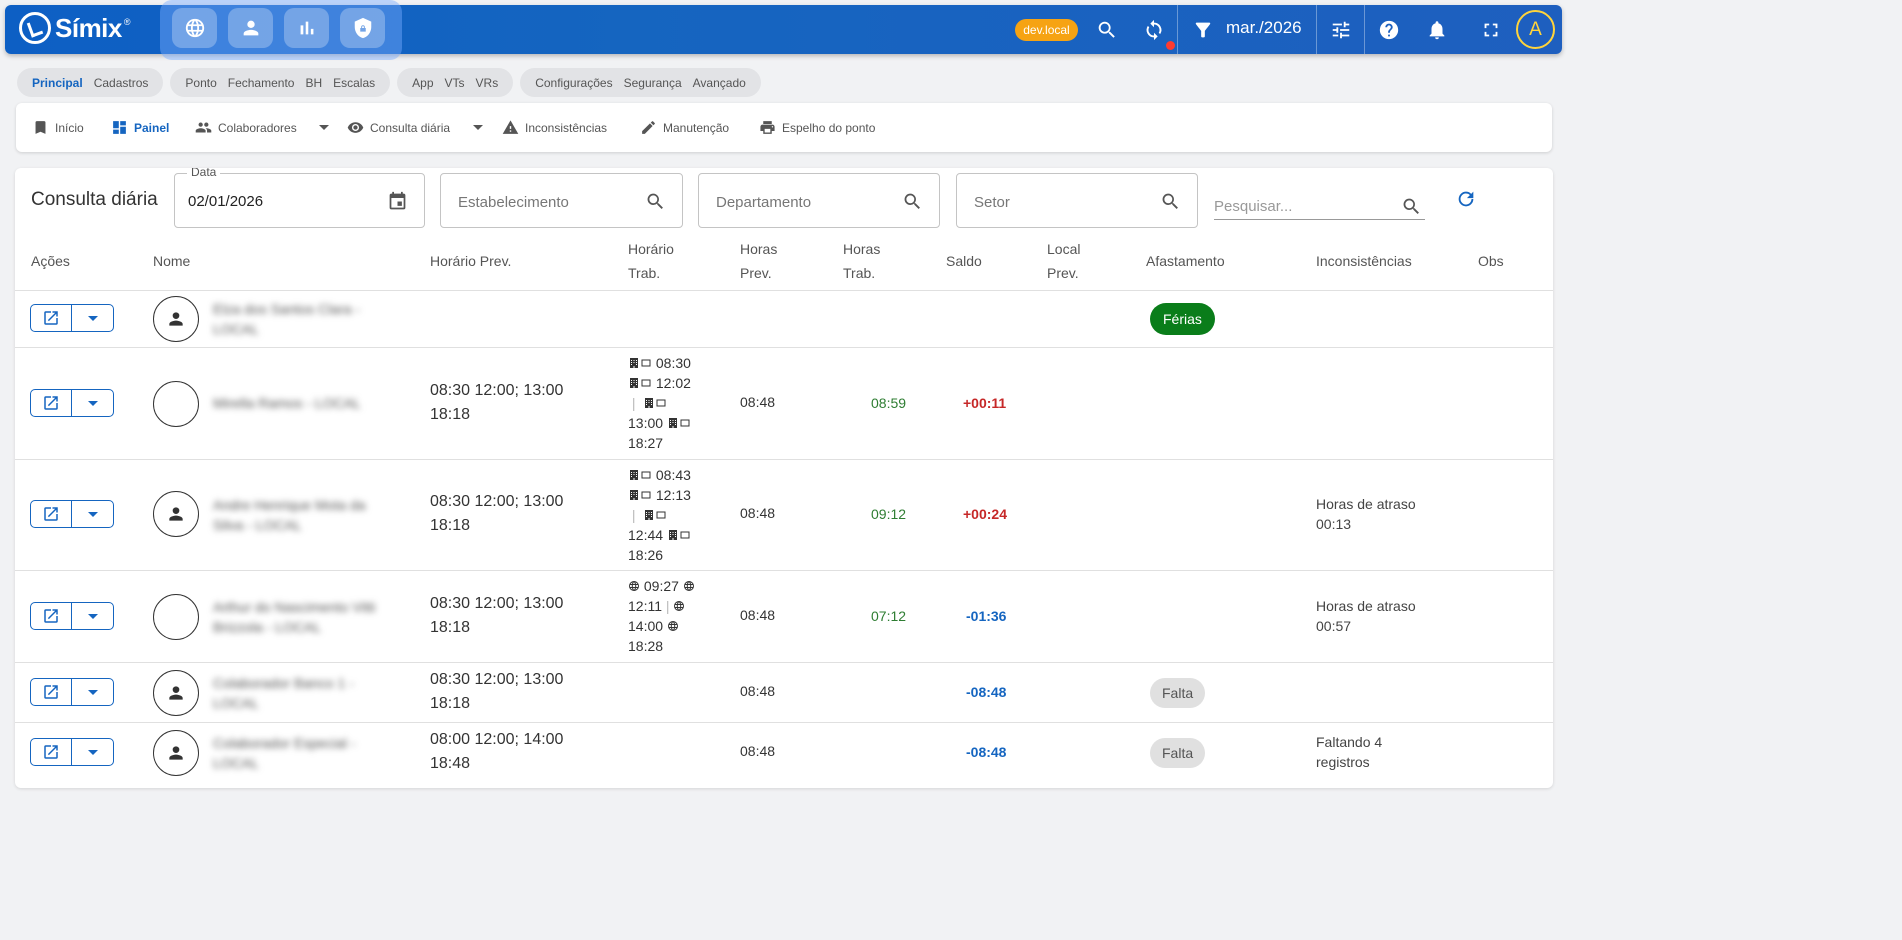  Describe the element at coordinates (478, 127) in the screenshot. I see `nav-consulta-dropdown` at that location.